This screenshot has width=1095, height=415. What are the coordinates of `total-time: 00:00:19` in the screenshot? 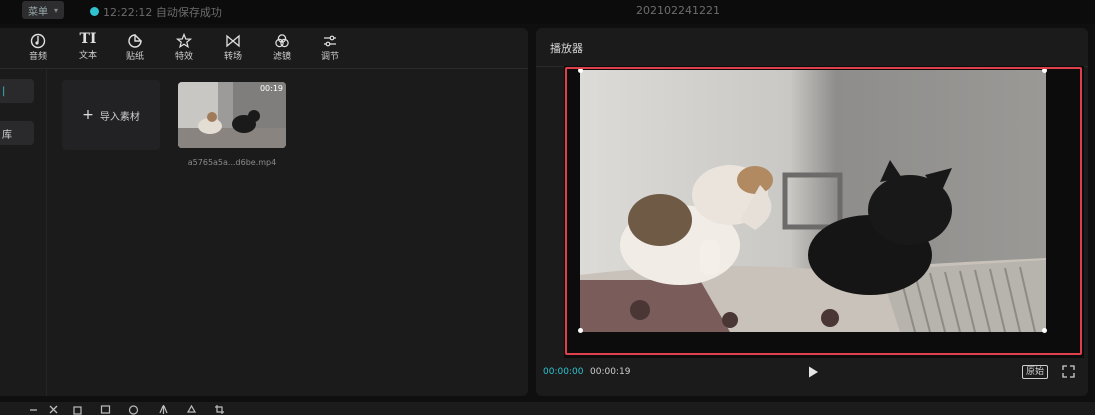 It's located at (610, 372).